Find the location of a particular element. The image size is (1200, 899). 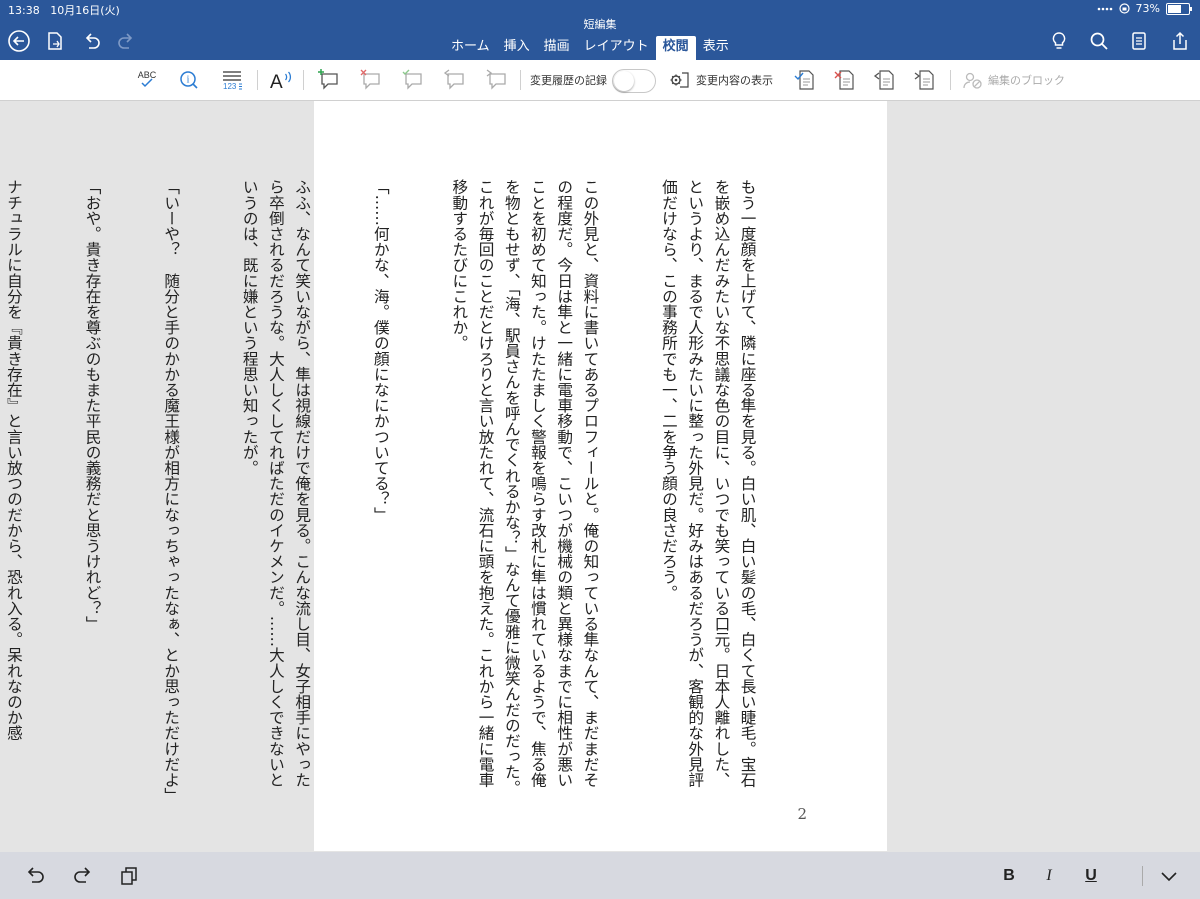

next-comment-icon is located at coordinates (496, 79).